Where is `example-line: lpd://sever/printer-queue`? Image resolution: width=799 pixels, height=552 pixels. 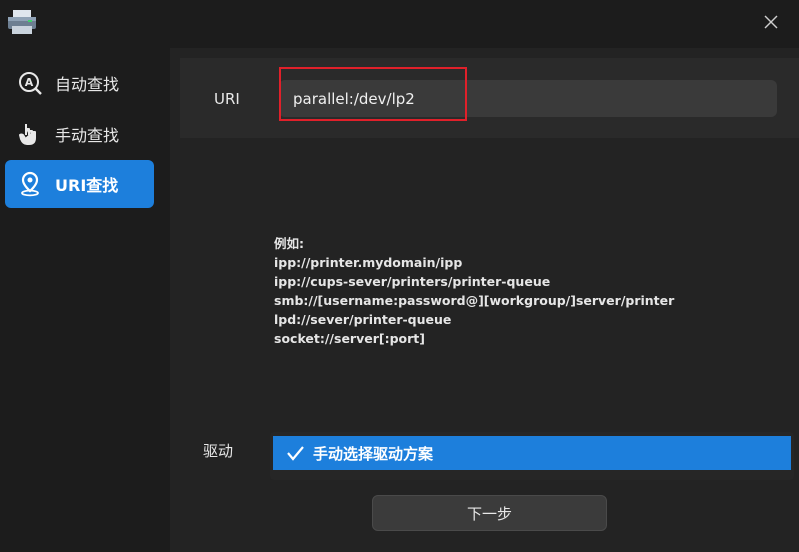
example-line: lpd://sever/printer-queue is located at coordinates (363, 319).